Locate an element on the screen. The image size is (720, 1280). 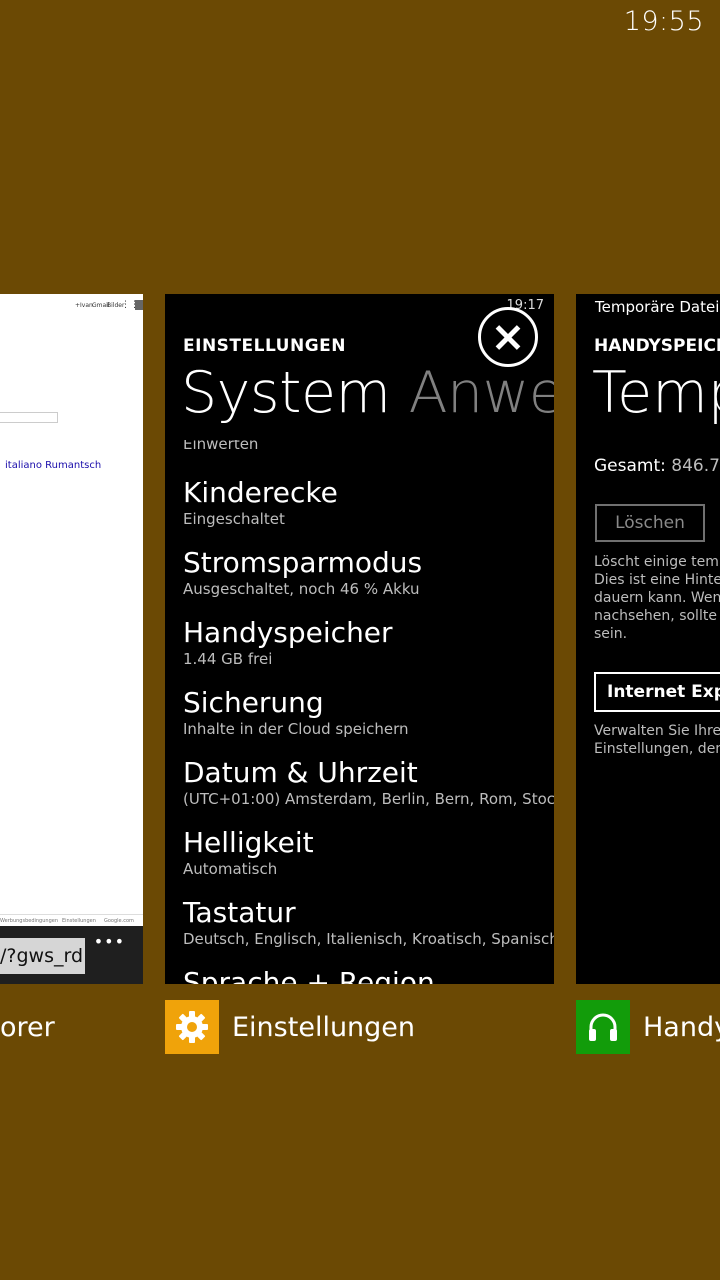
page-title: Temporäre is located at coordinates (656, 393).